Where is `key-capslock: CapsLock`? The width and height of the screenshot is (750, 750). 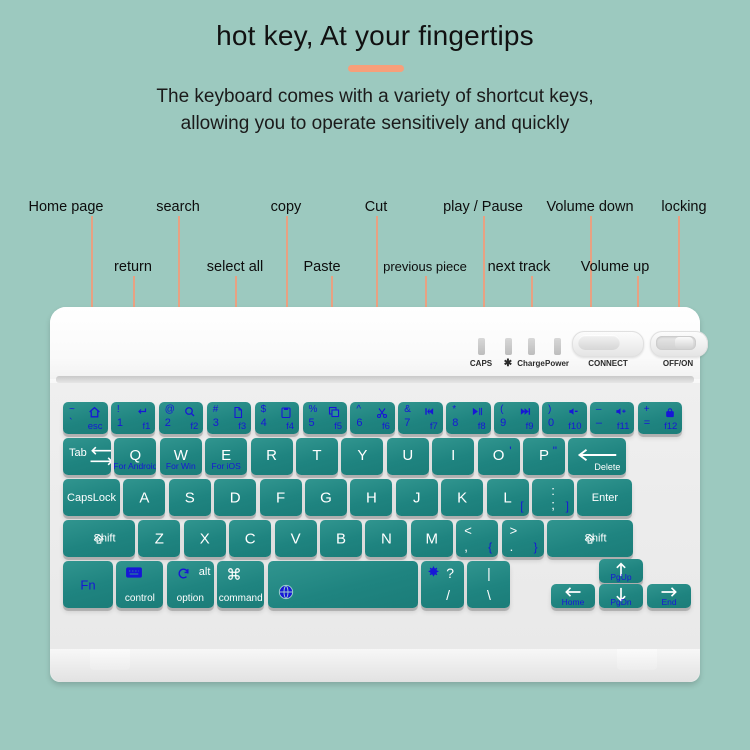 key-capslock: CapsLock is located at coordinates (91, 497).